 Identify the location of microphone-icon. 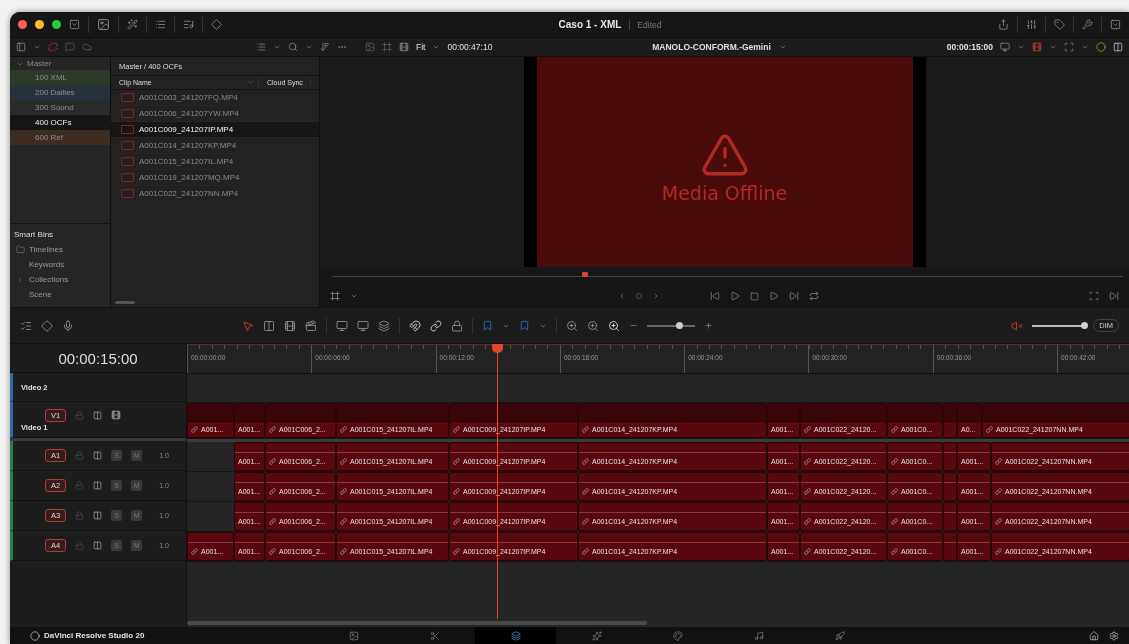
(68, 325).